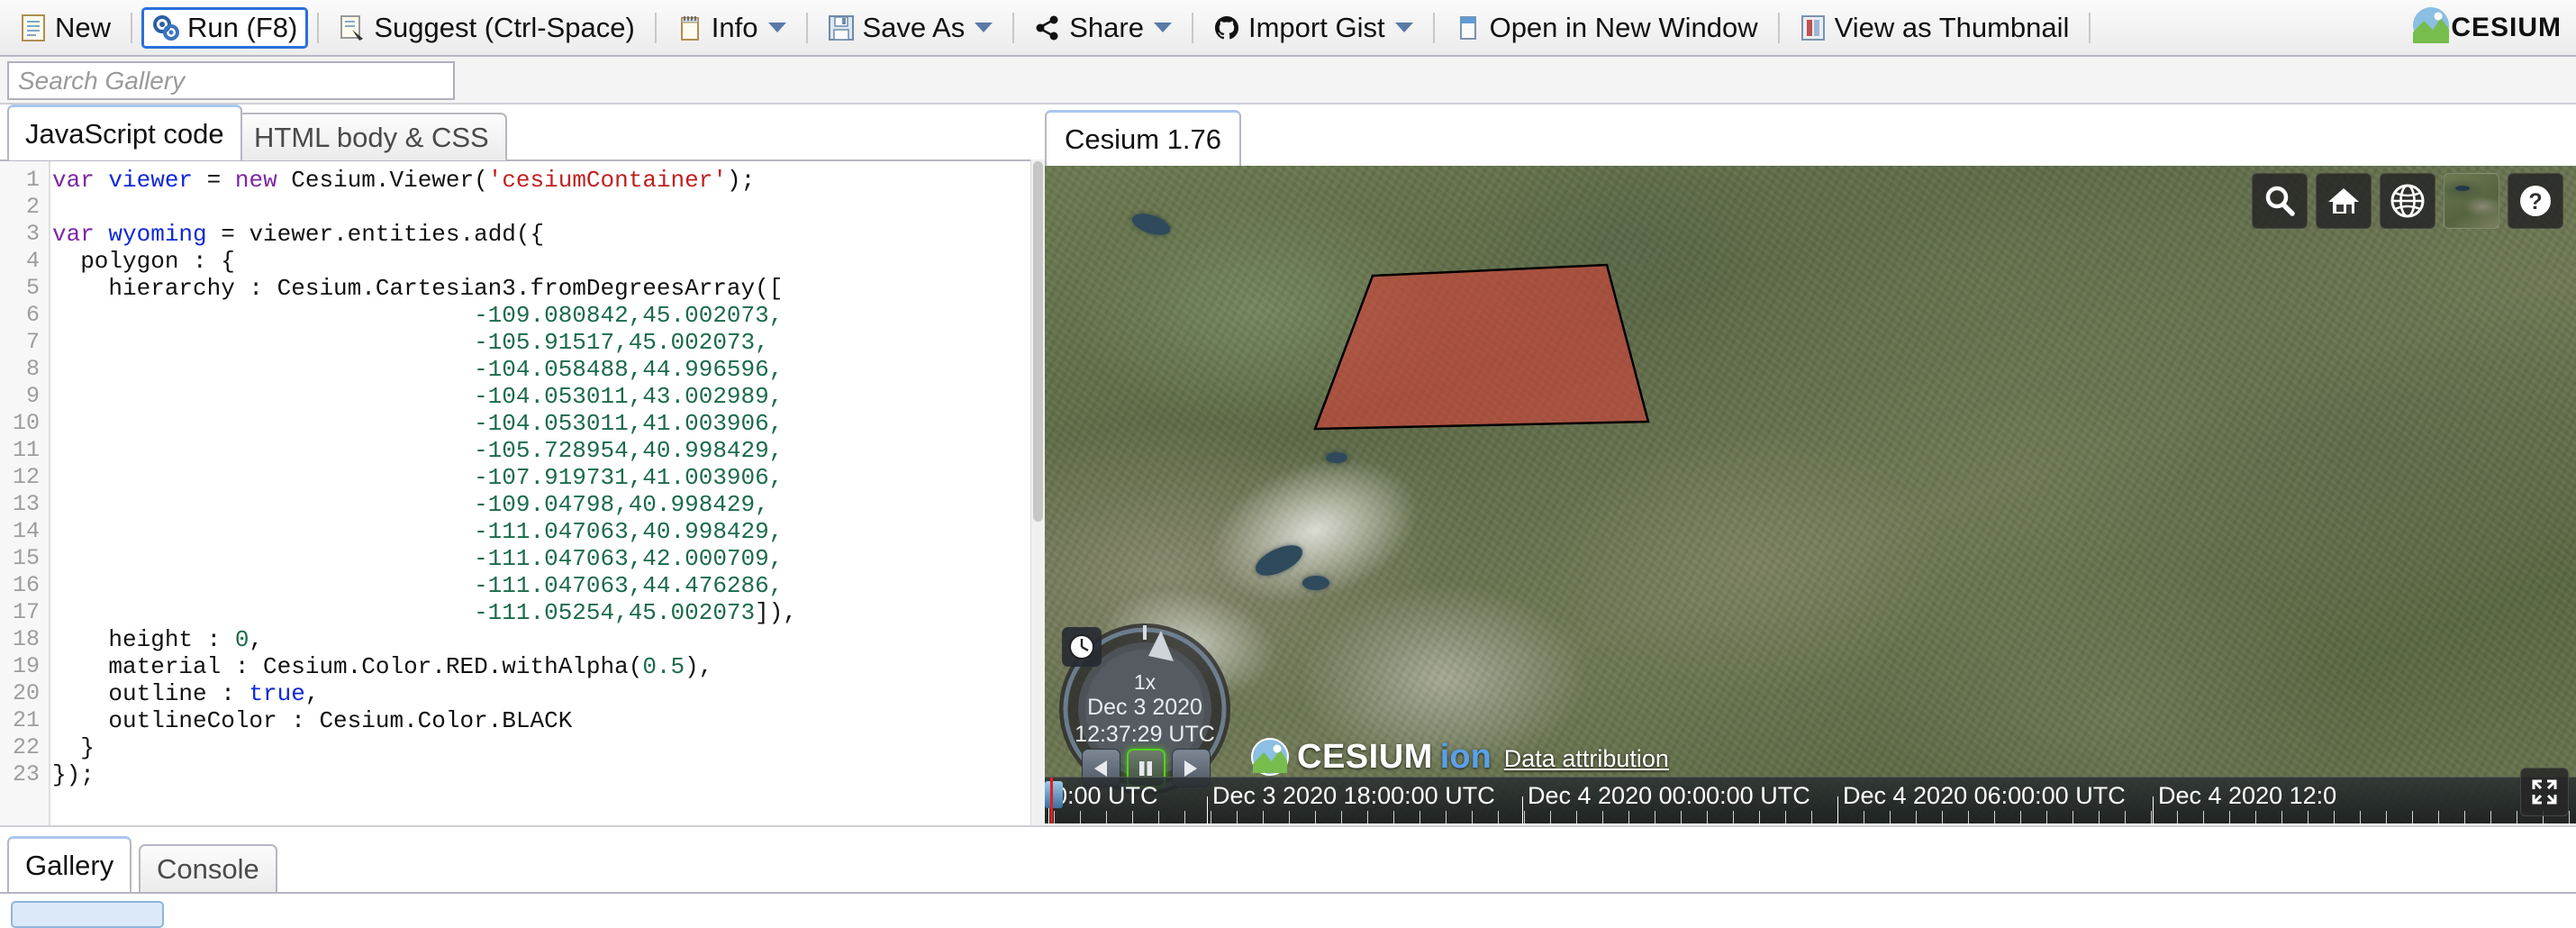 This screenshot has width=2576, height=928. Describe the element at coordinates (629, 585) in the screenshot. I see `code-token: -111.047063,44.476286,` at that location.